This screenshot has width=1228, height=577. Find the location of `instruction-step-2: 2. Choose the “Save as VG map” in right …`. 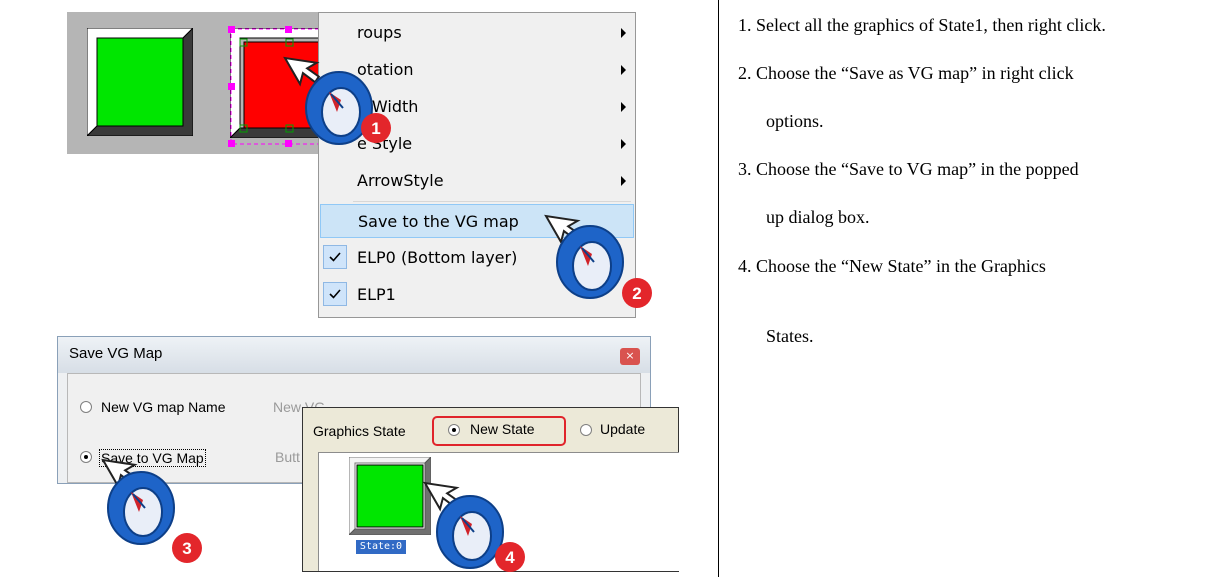

instruction-step-2: 2. Choose the “Save as VG map” in right … is located at coordinates (906, 73).